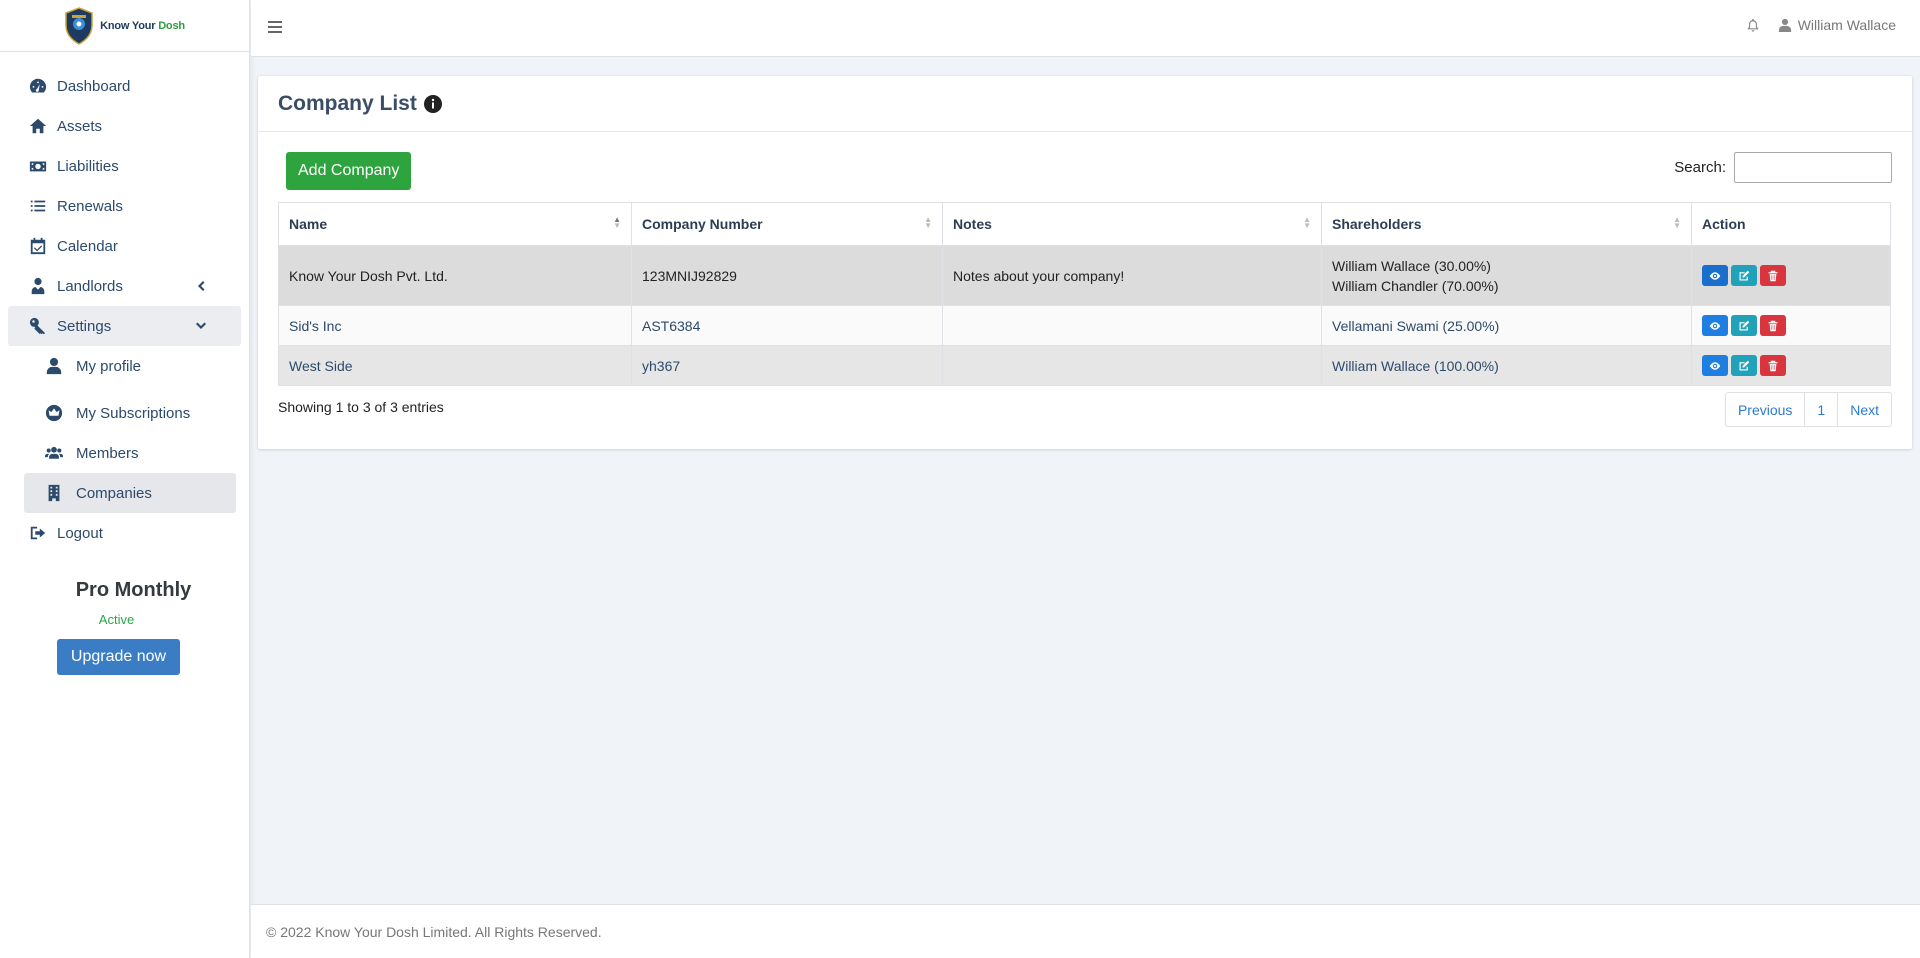  I want to click on sign-out-icon, so click(38, 533).